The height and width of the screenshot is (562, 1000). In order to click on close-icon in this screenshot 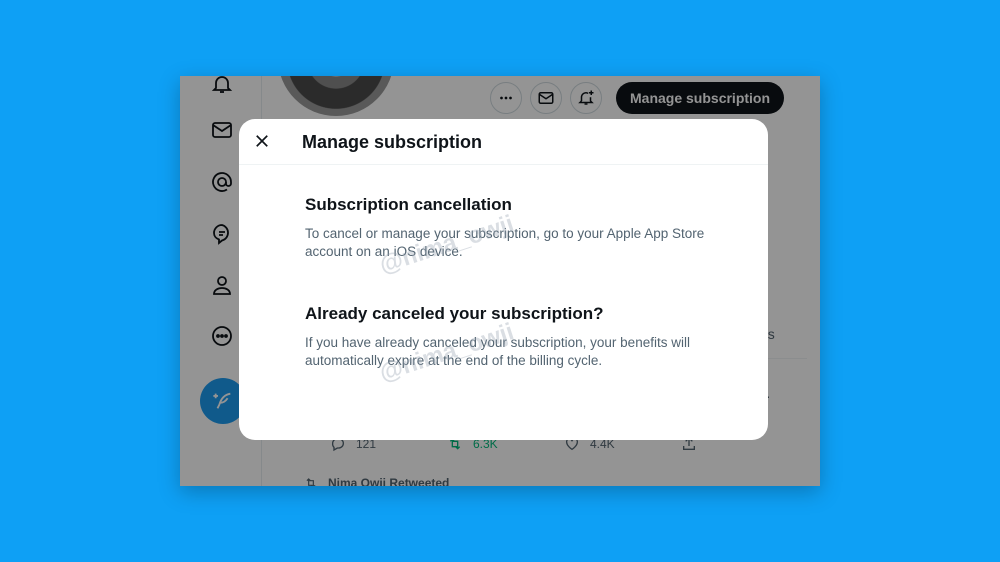, I will do `click(262, 141)`.